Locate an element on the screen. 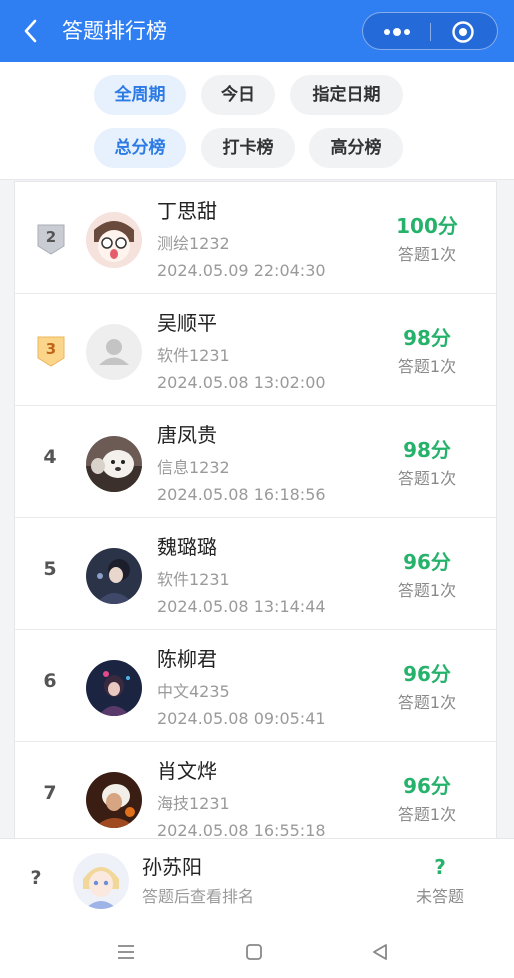  timestamp: 2024.05.08 09:05:41 is located at coordinates (241, 718).